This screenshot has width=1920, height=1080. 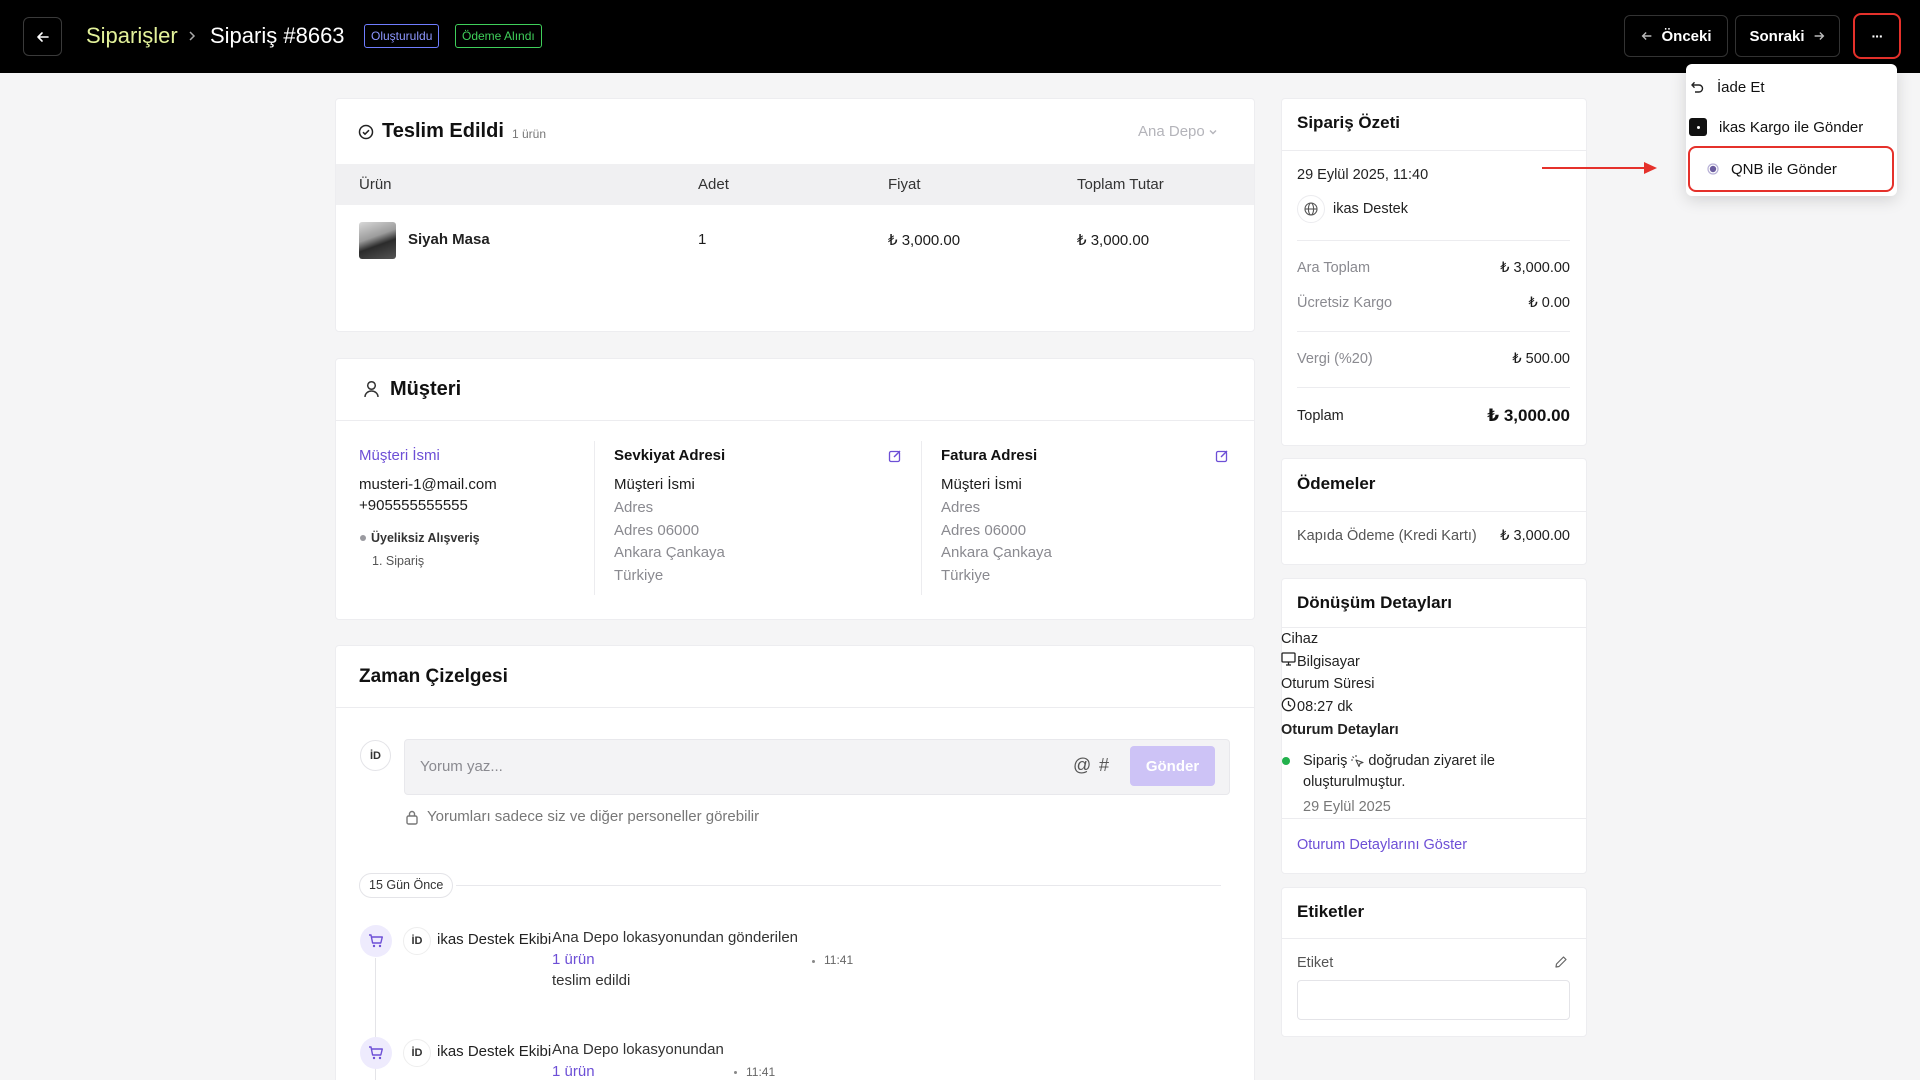 I want to click on payments-title: Ödemeler, so click(x=1336, y=483).